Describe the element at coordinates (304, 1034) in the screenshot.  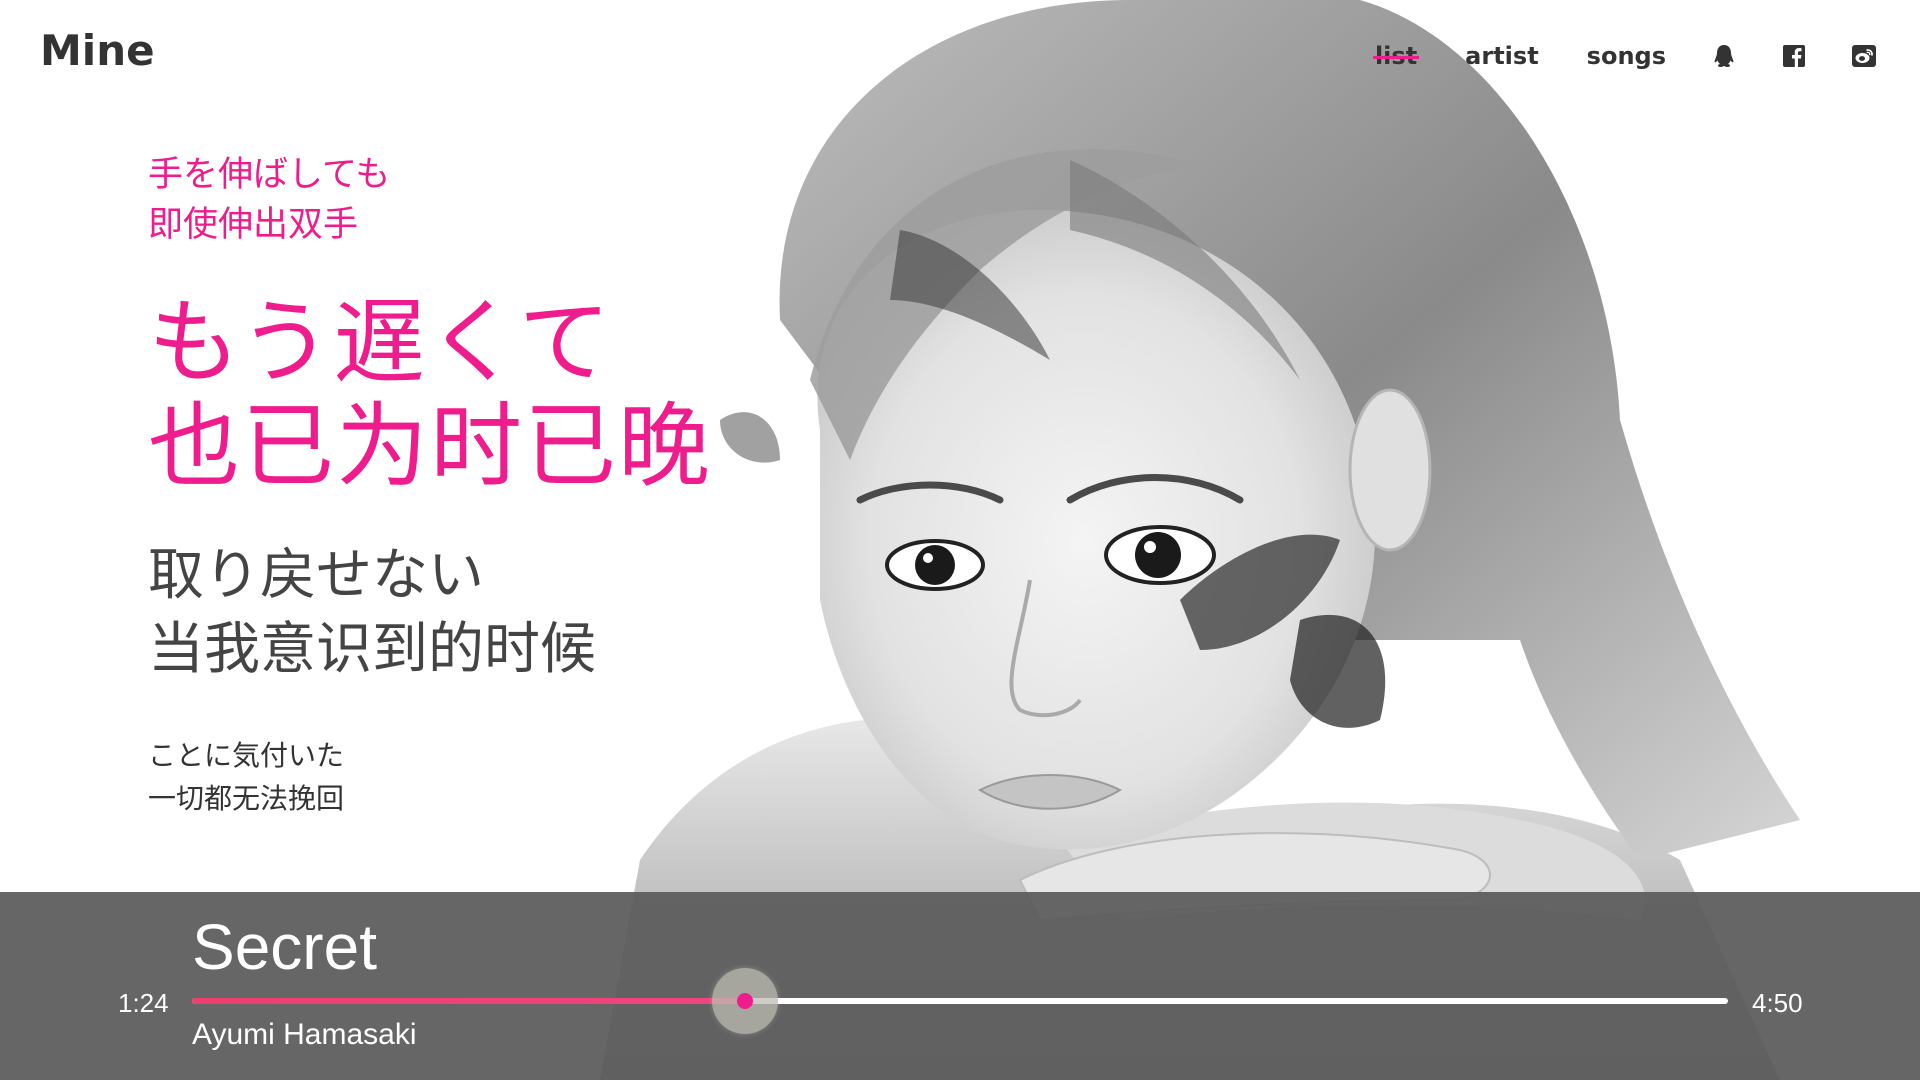
I see `song-artist: Ayumi Hamasaki` at that location.